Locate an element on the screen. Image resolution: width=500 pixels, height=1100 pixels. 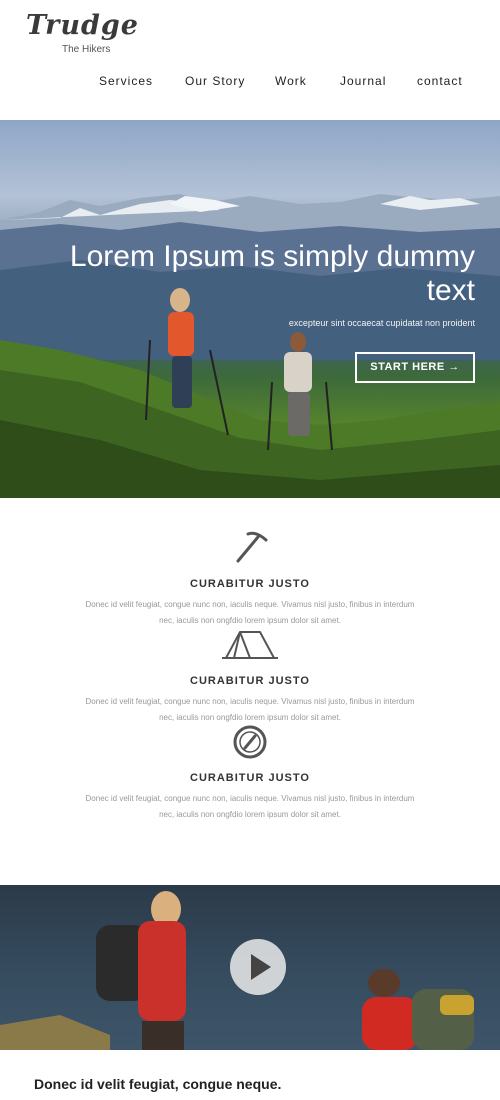
tent-icon is located at coordinates (250, 645).